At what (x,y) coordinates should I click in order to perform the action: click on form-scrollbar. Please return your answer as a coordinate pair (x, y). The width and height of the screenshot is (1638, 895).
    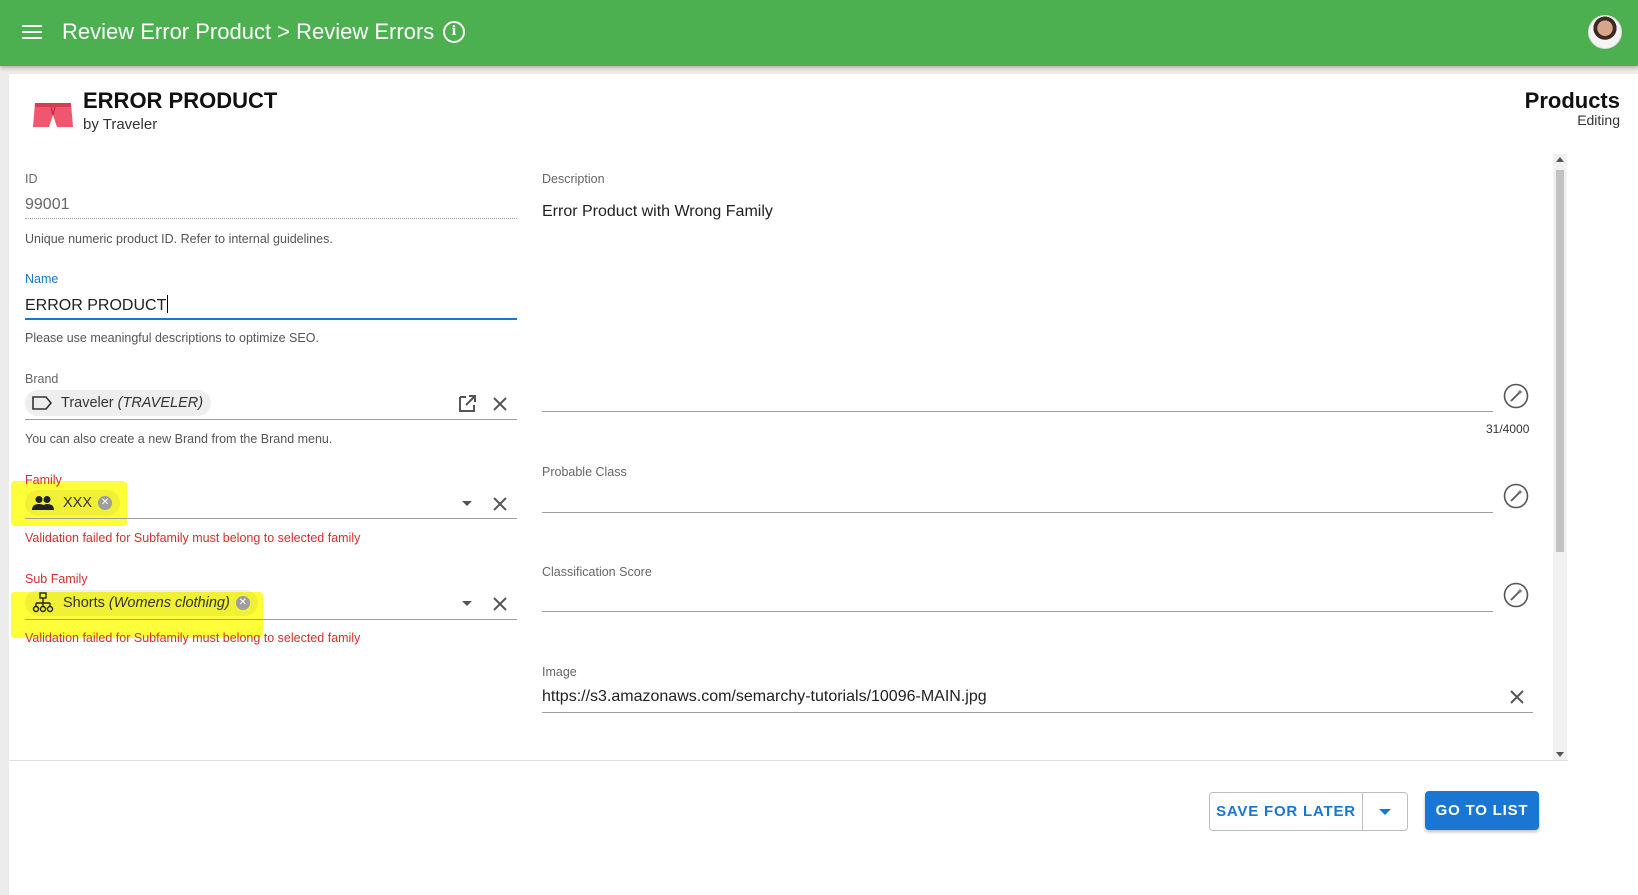
    Looking at the image, I should click on (1560, 457).